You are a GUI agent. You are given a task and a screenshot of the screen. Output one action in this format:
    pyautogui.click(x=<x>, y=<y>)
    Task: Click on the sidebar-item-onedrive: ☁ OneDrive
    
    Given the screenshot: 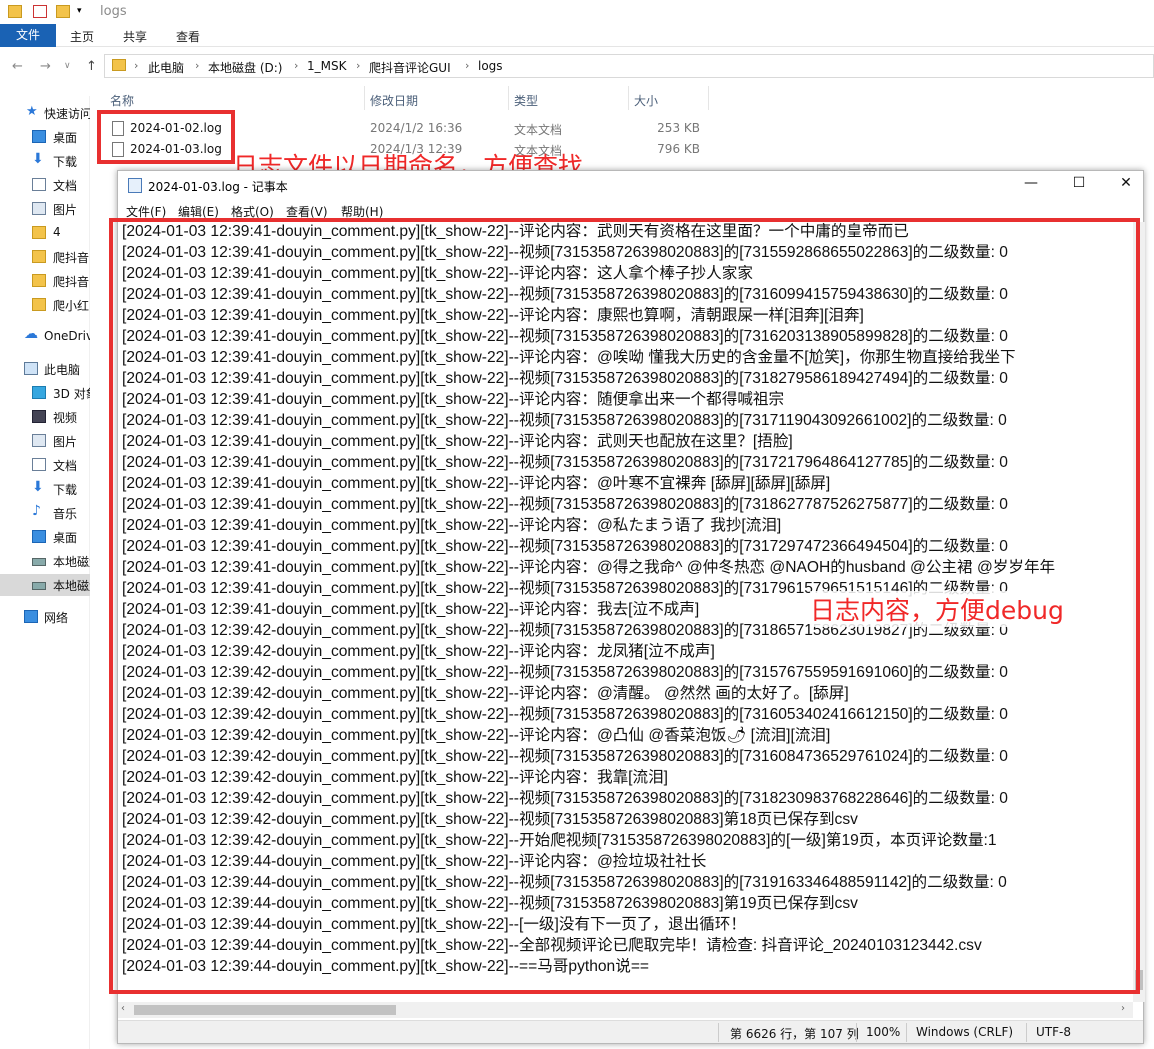 What is the action you would take?
    pyautogui.click(x=45, y=337)
    